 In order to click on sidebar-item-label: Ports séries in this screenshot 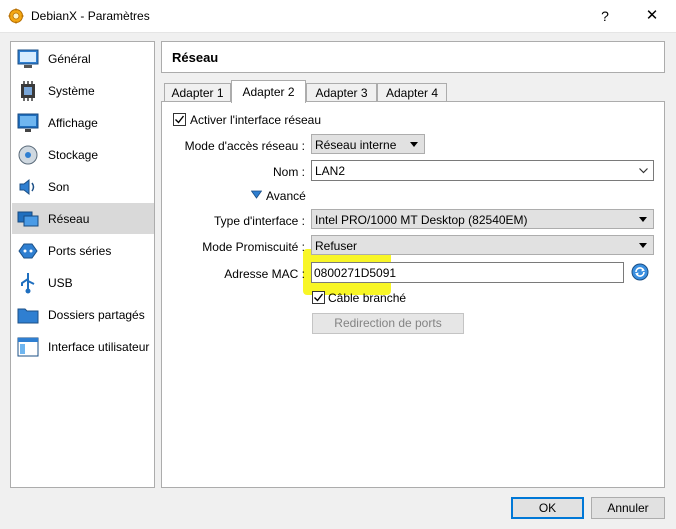, I will do `click(80, 251)`.